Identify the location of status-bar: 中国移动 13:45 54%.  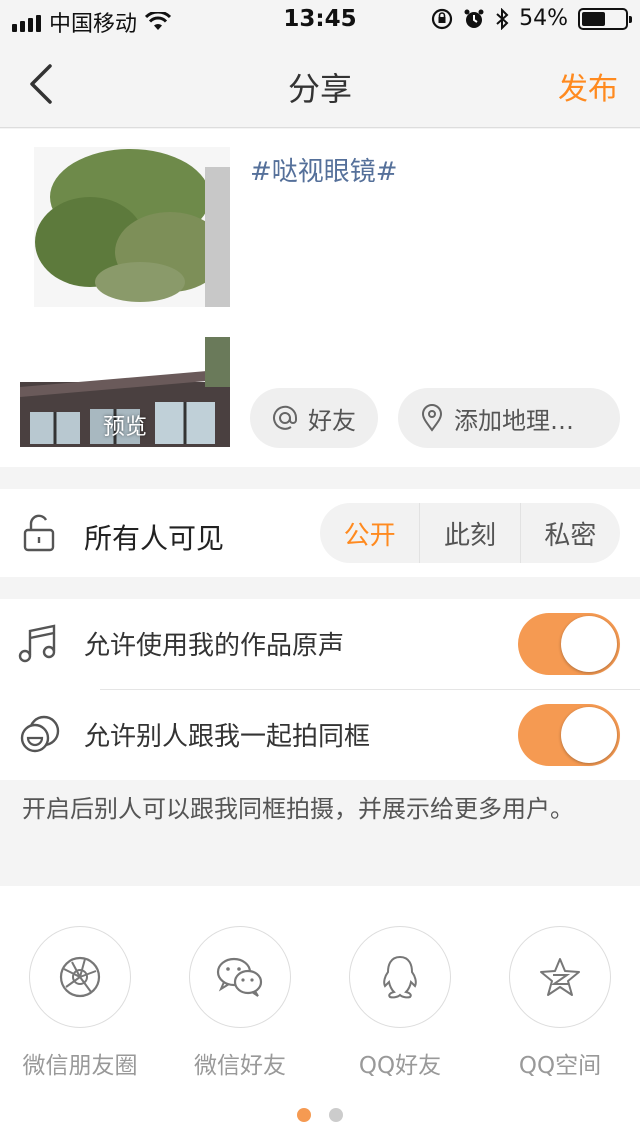
(320, 20).